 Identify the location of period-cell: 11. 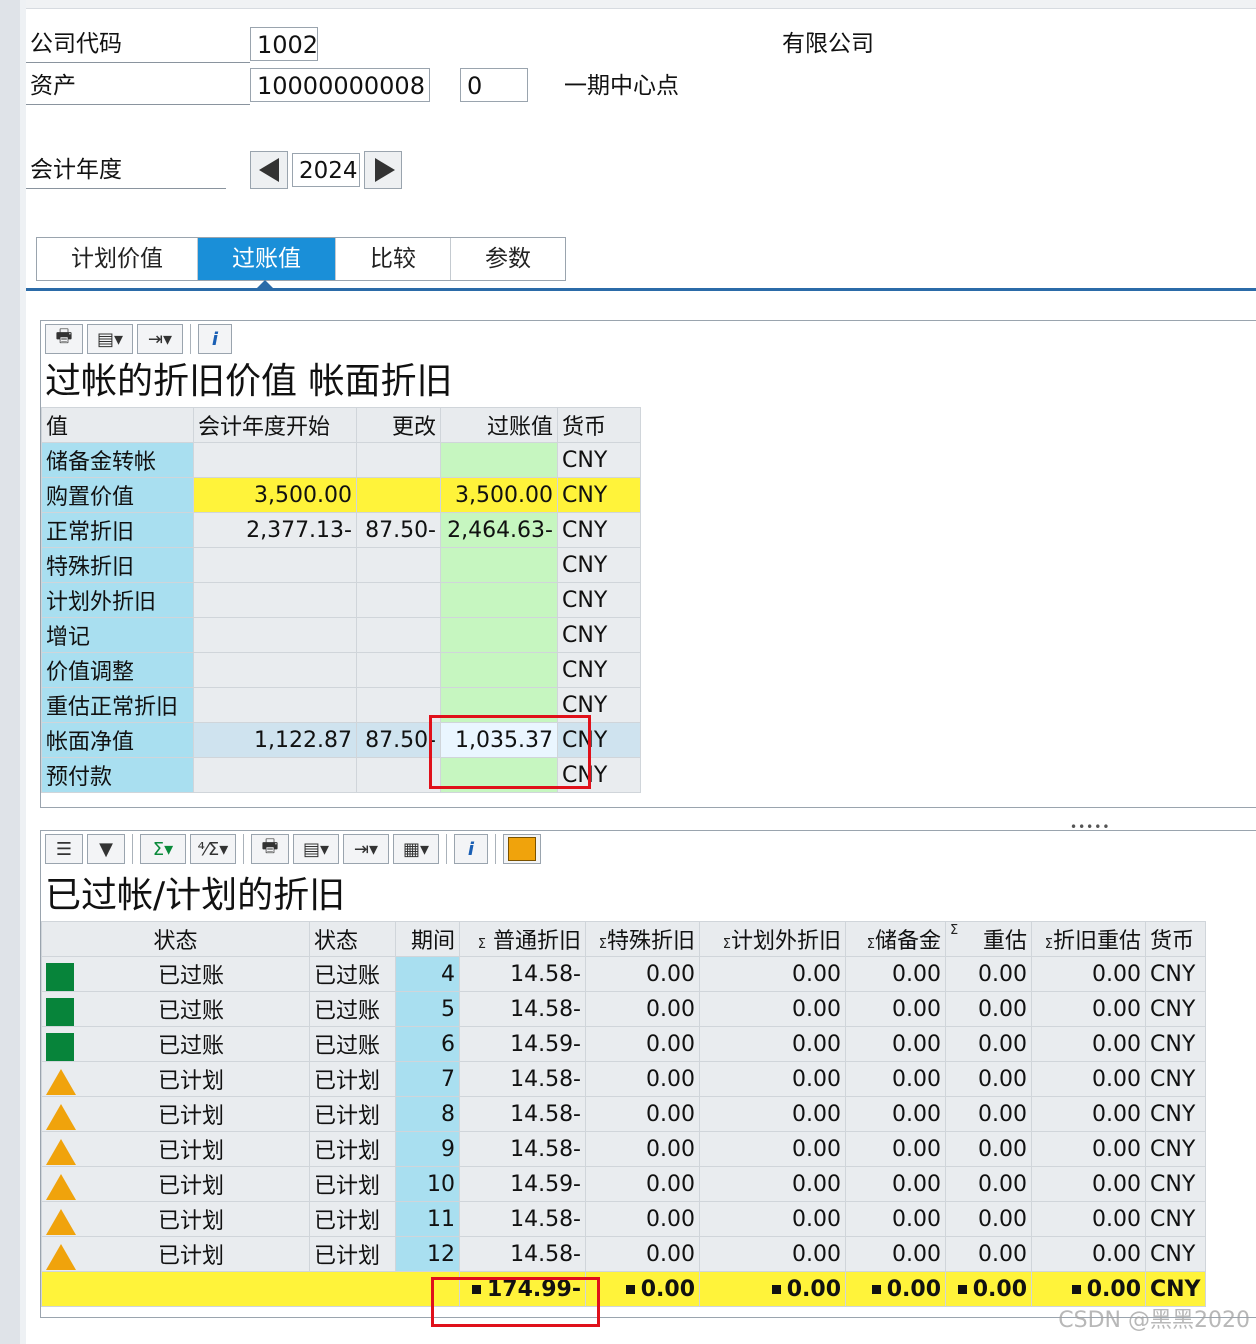
(427, 1219).